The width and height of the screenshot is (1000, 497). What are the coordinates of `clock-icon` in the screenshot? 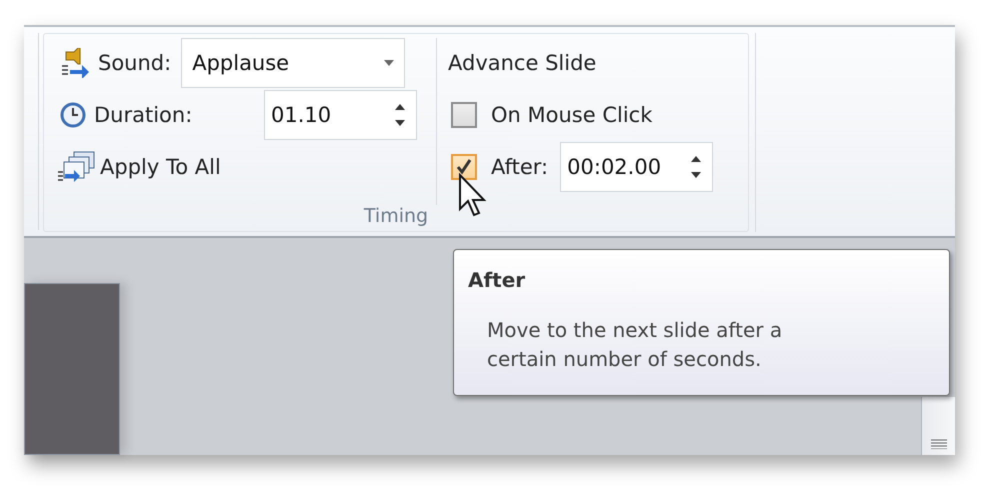 It's located at (73, 115).